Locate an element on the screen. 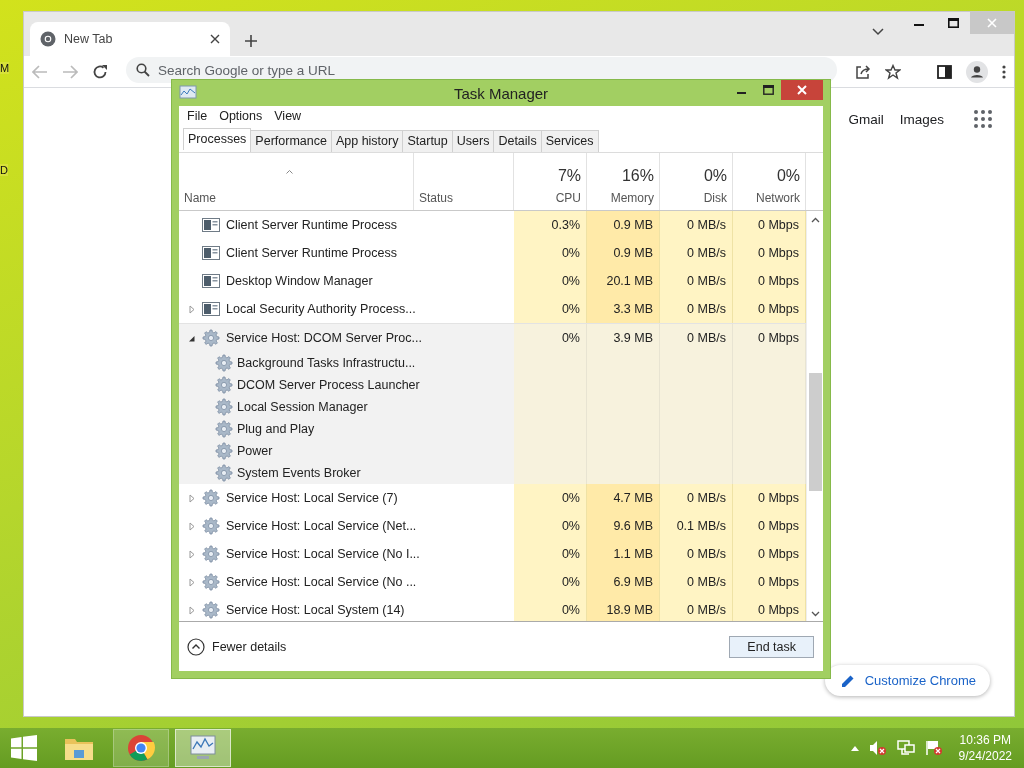 The image size is (1024, 768). tab: Startup is located at coordinates (427, 141).